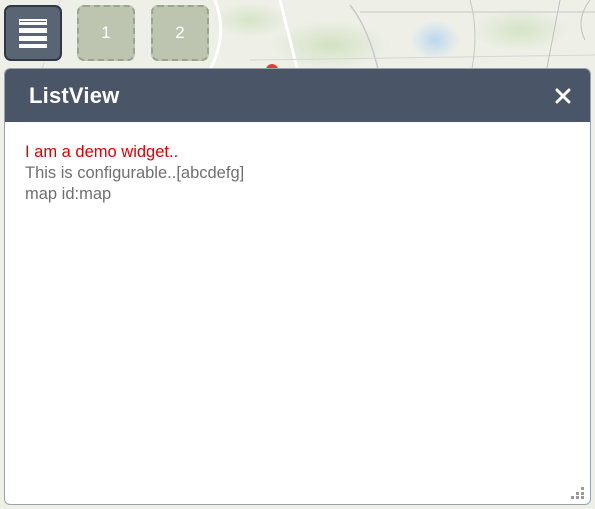 This screenshot has width=595, height=509. I want to click on list-view-button, so click(33, 33).